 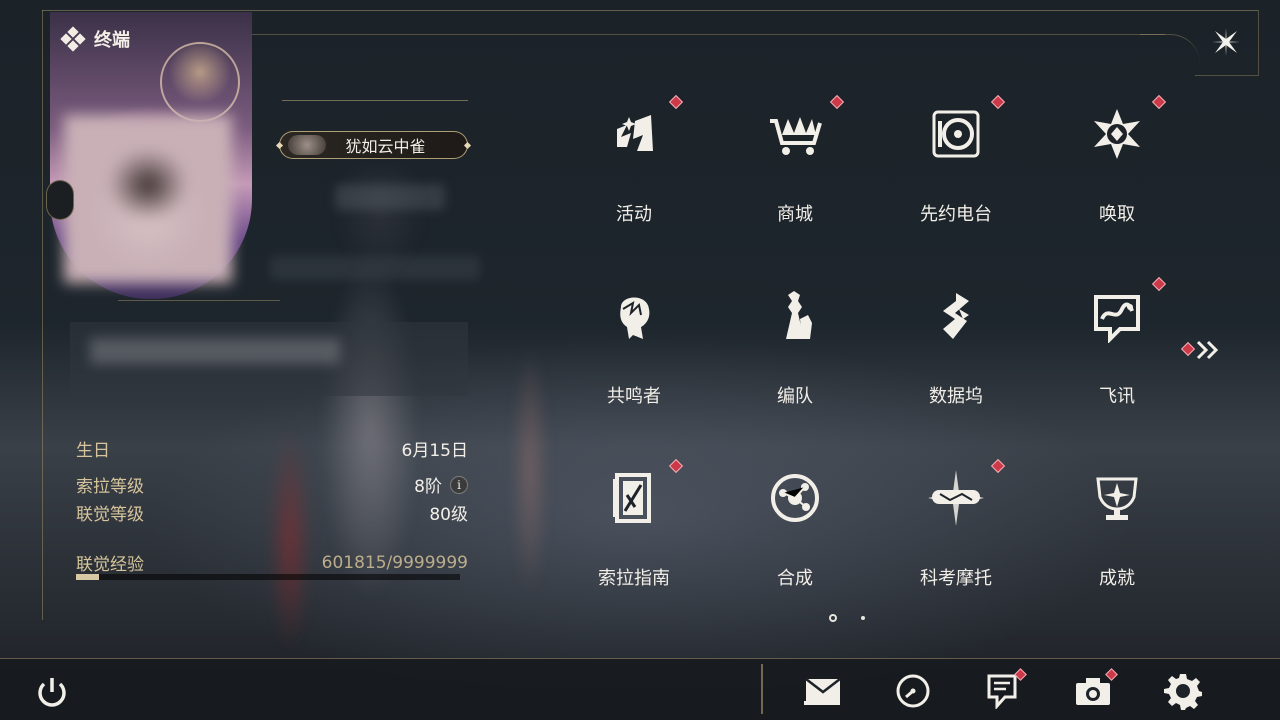 What do you see at coordinates (448, 515) in the screenshot?
I see `stat-value: 80级` at bounding box center [448, 515].